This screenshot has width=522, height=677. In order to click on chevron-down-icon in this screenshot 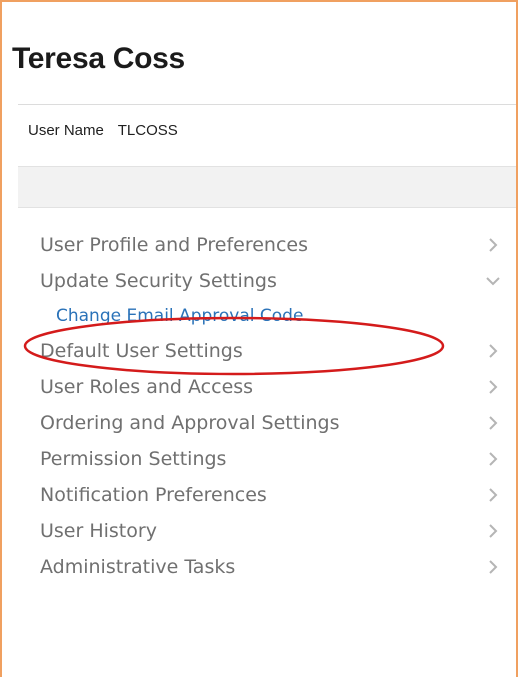, I will do `click(493, 281)`.